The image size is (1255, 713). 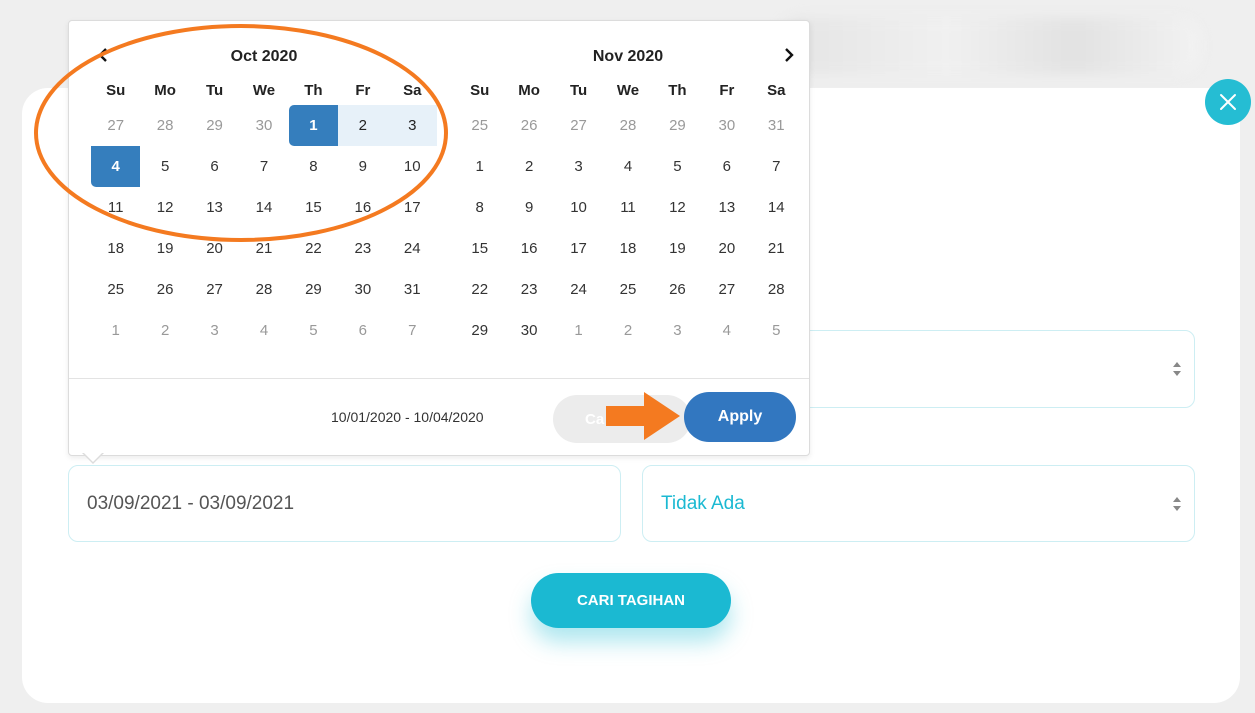 I want to click on close-icon, so click(x=1228, y=102).